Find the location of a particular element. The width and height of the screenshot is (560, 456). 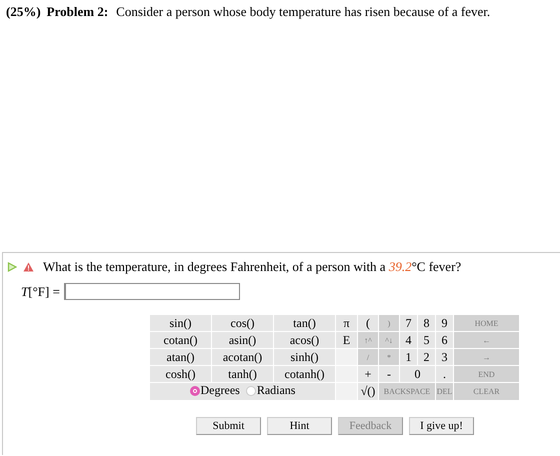

radio-label: Degrees is located at coordinates (220, 390).